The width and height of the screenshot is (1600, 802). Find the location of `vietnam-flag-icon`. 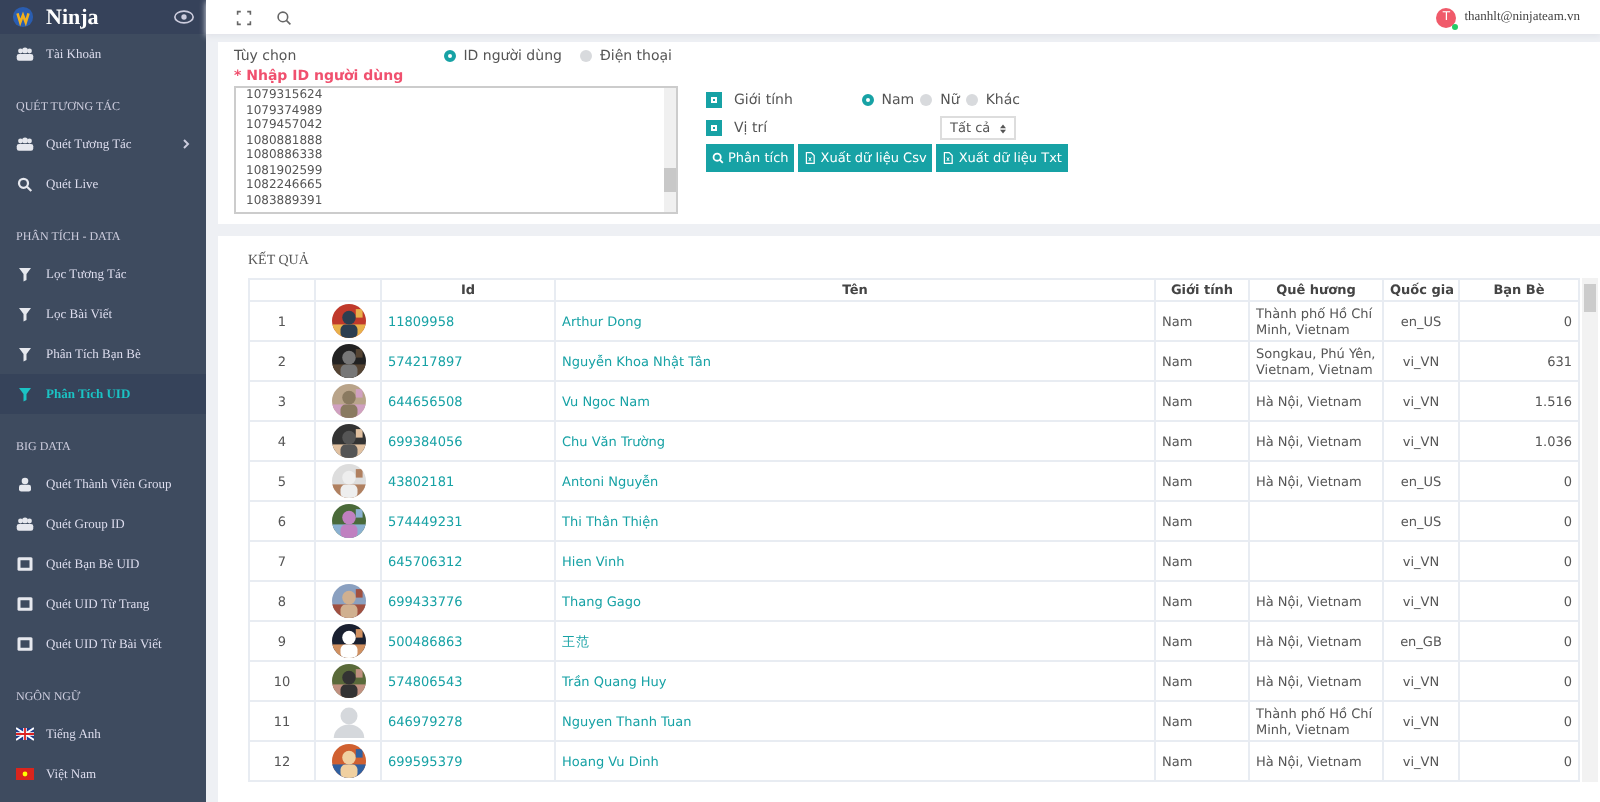

vietnam-flag-icon is located at coordinates (25, 774).